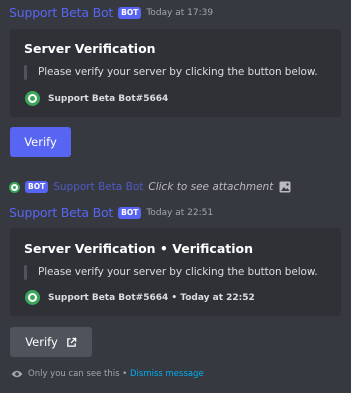 The width and height of the screenshot is (351, 393). I want to click on message-header: Support Beta Bot BOT Today at 22:51, so click(111, 212).